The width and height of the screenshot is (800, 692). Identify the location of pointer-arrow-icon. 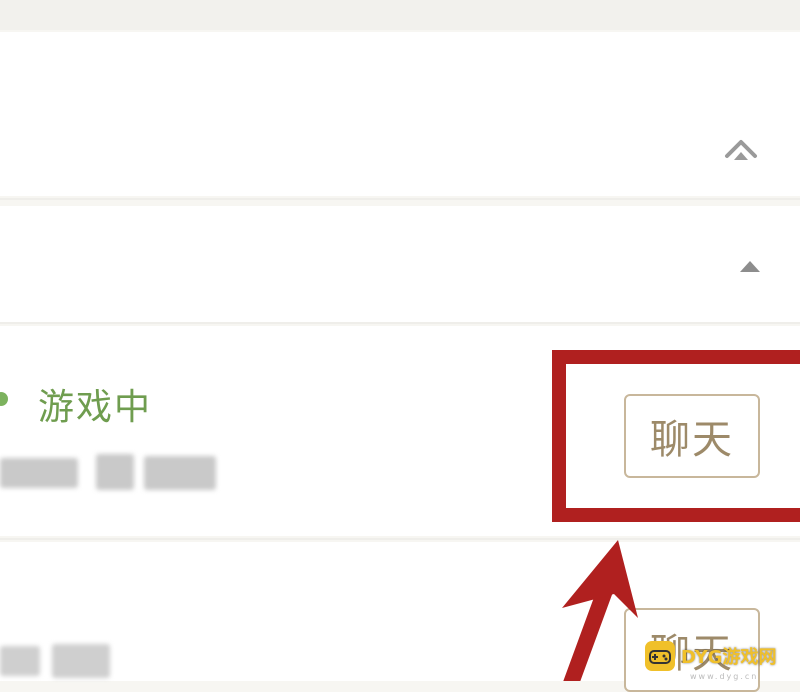
(600, 610).